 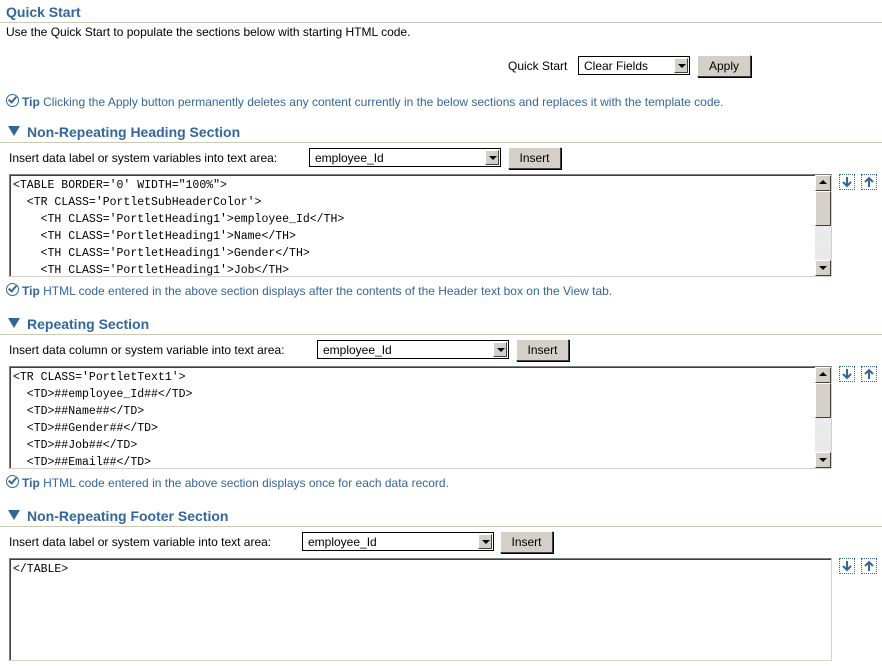 I want to click on heading-variable-select: employee_Id, so click(x=405, y=157).